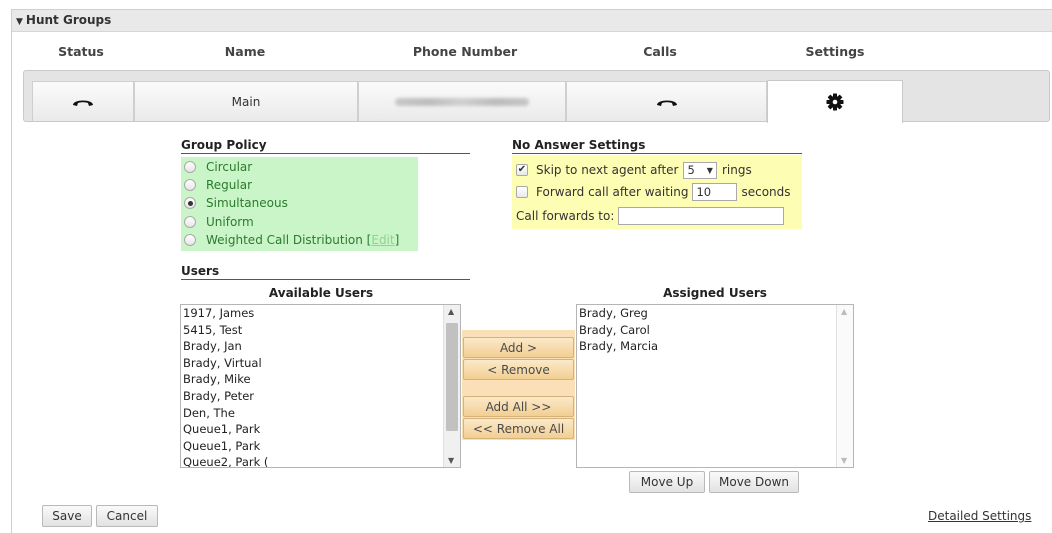 The width and height of the screenshot is (1052, 533). I want to click on gear-icon, so click(835, 102).